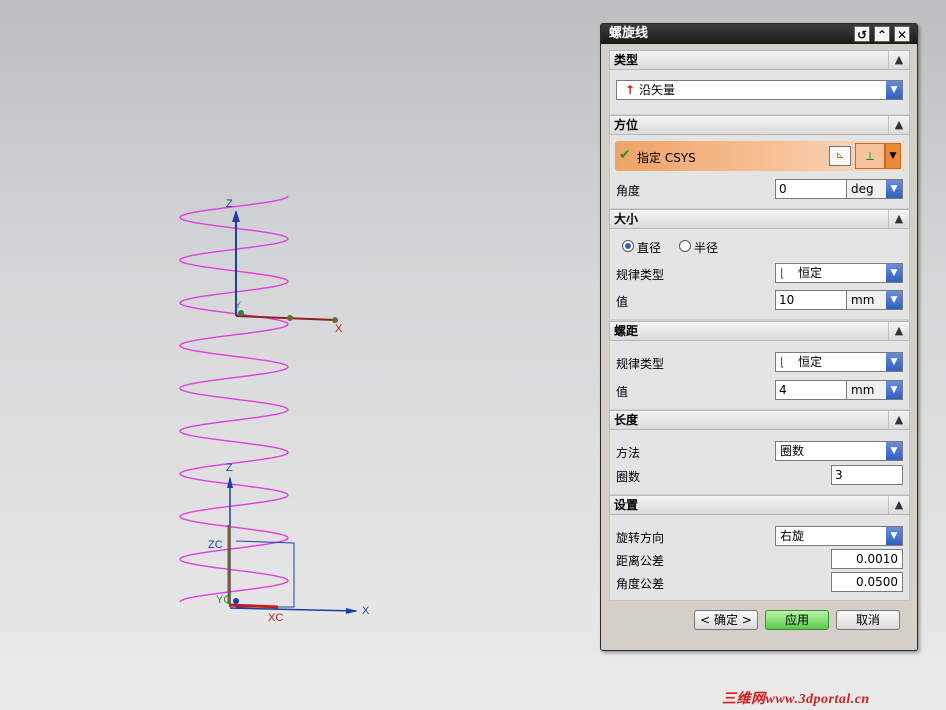 The height and width of the screenshot is (710, 946). What do you see at coordinates (759, 125) in the screenshot?
I see `orientation-section-header: 方位 ▲` at bounding box center [759, 125].